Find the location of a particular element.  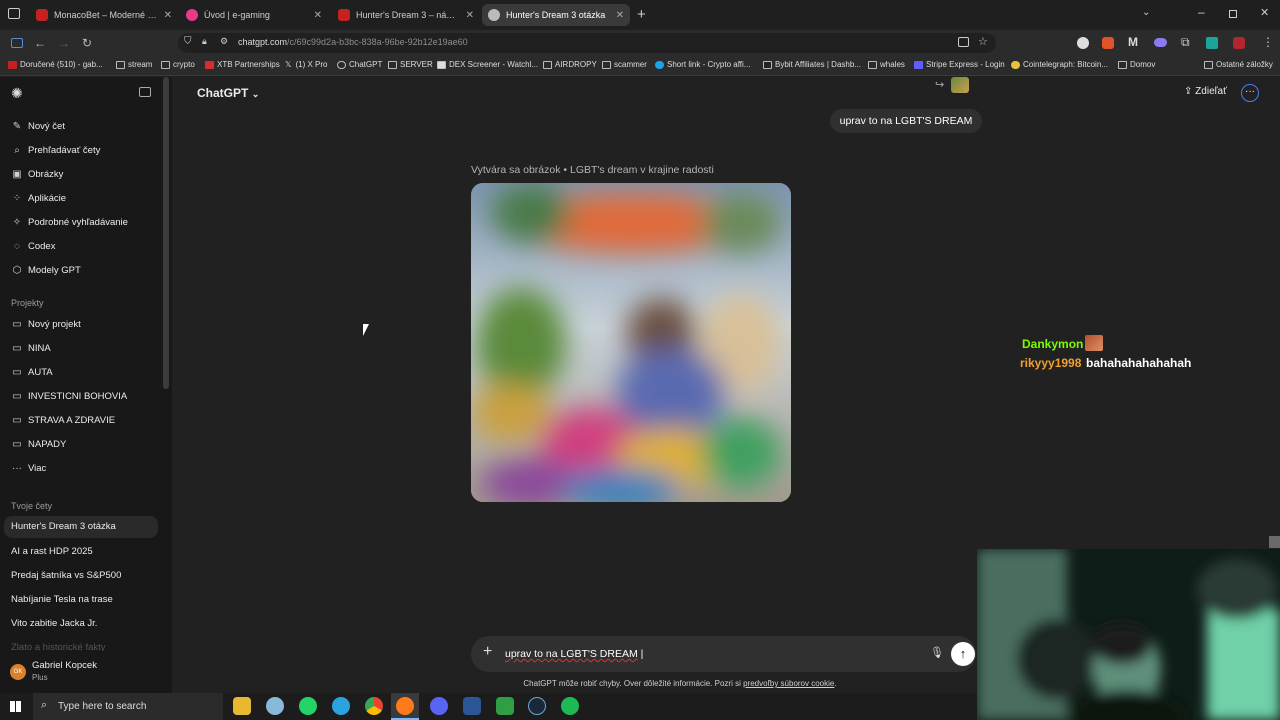

sidebar-item-project-strava: ▭ STRAVA A ZDRAVIE is located at coordinates (63, 420).